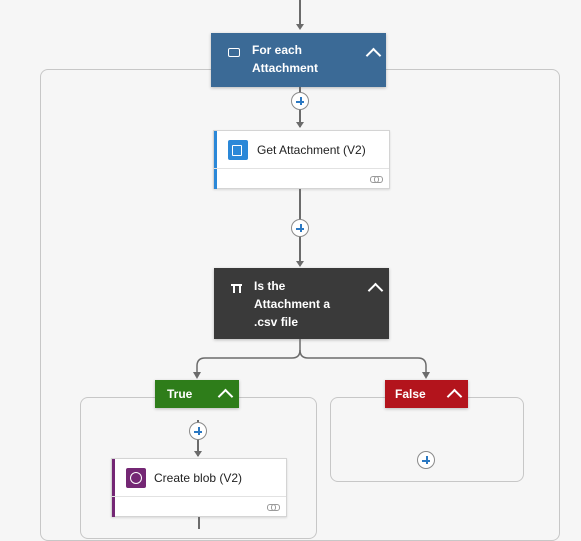 The height and width of the screenshot is (541, 581). What do you see at coordinates (199, 523) in the screenshot?
I see `connector` at bounding box center [199, 523].